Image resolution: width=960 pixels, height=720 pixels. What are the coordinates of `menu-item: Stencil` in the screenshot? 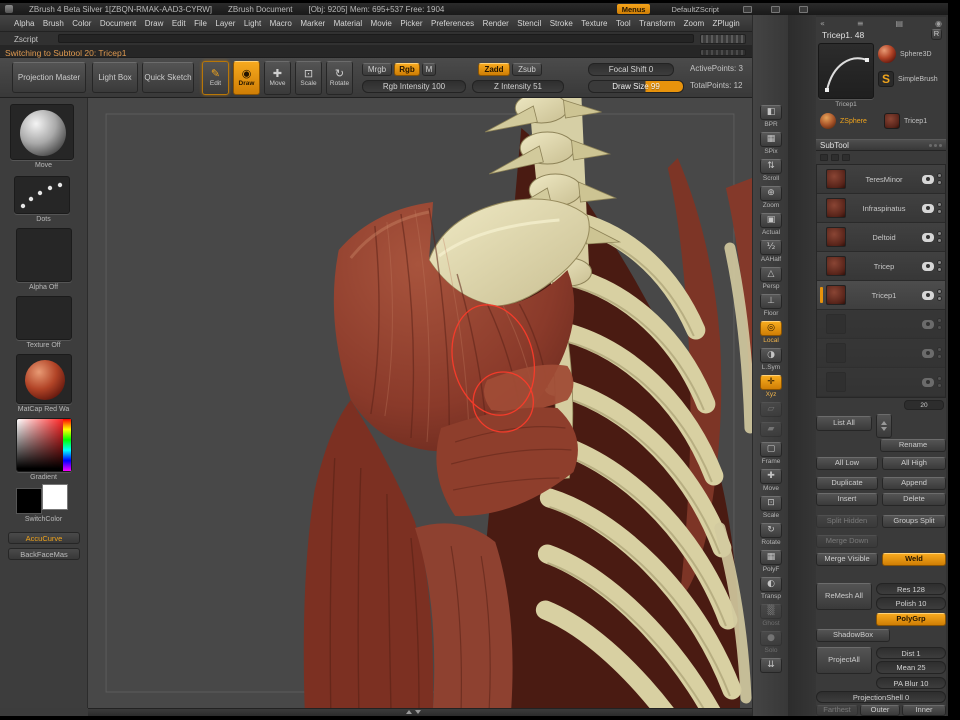 It's located at (529, 23).